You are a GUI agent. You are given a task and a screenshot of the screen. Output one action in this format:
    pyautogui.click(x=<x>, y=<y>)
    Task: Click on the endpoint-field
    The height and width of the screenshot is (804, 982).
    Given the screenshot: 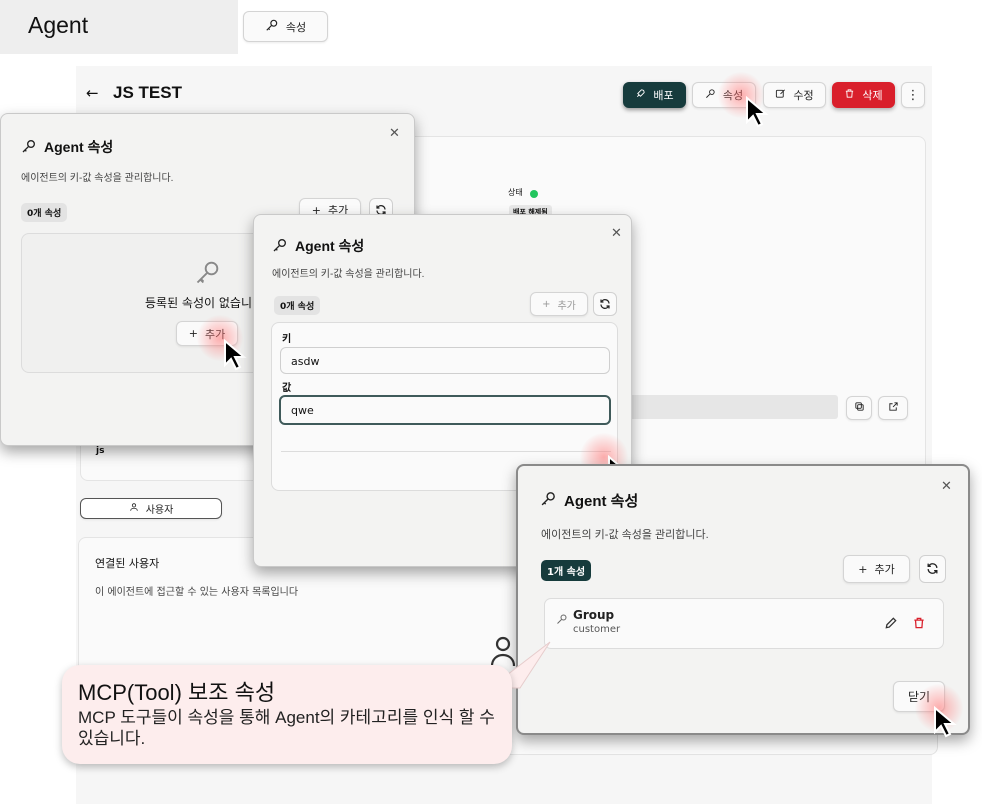 What is the action you would take?
    pyautogui.click(x=729, y=407)
    